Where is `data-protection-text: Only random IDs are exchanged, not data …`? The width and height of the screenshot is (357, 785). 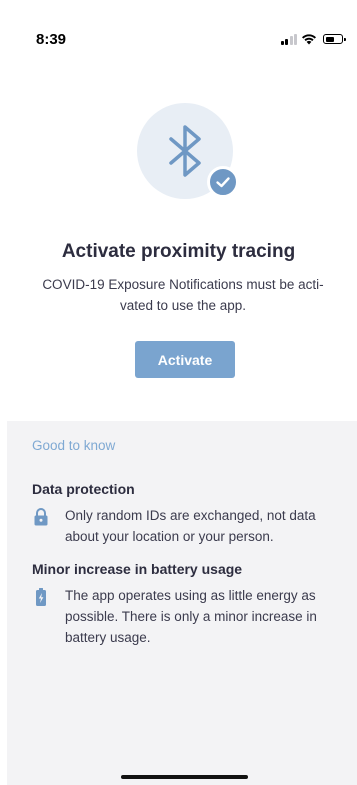
data-protection-text: Only random IDs are exchanged, not data … is located at coordinates (190, 526).